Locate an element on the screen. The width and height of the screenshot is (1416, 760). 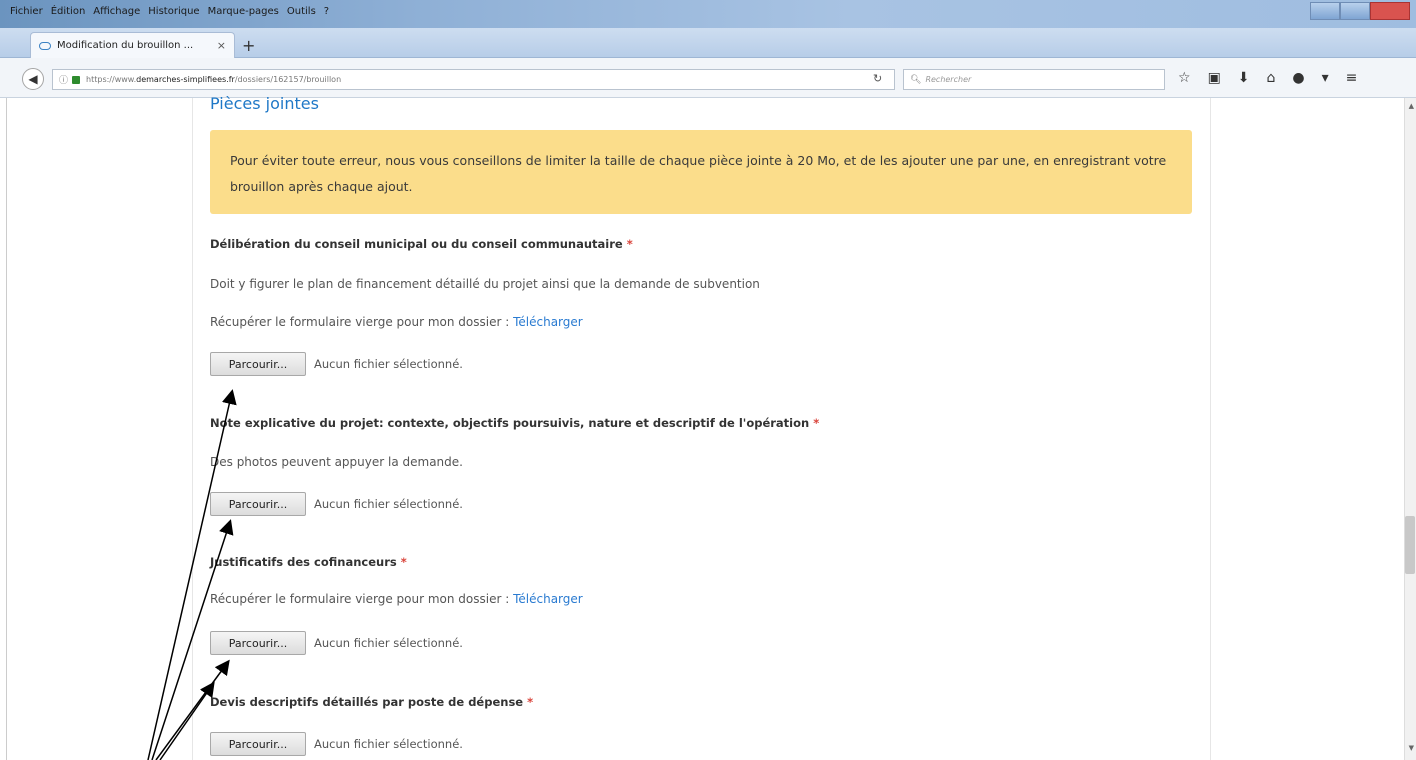
lock-icon is located at coordinates (76, 79).